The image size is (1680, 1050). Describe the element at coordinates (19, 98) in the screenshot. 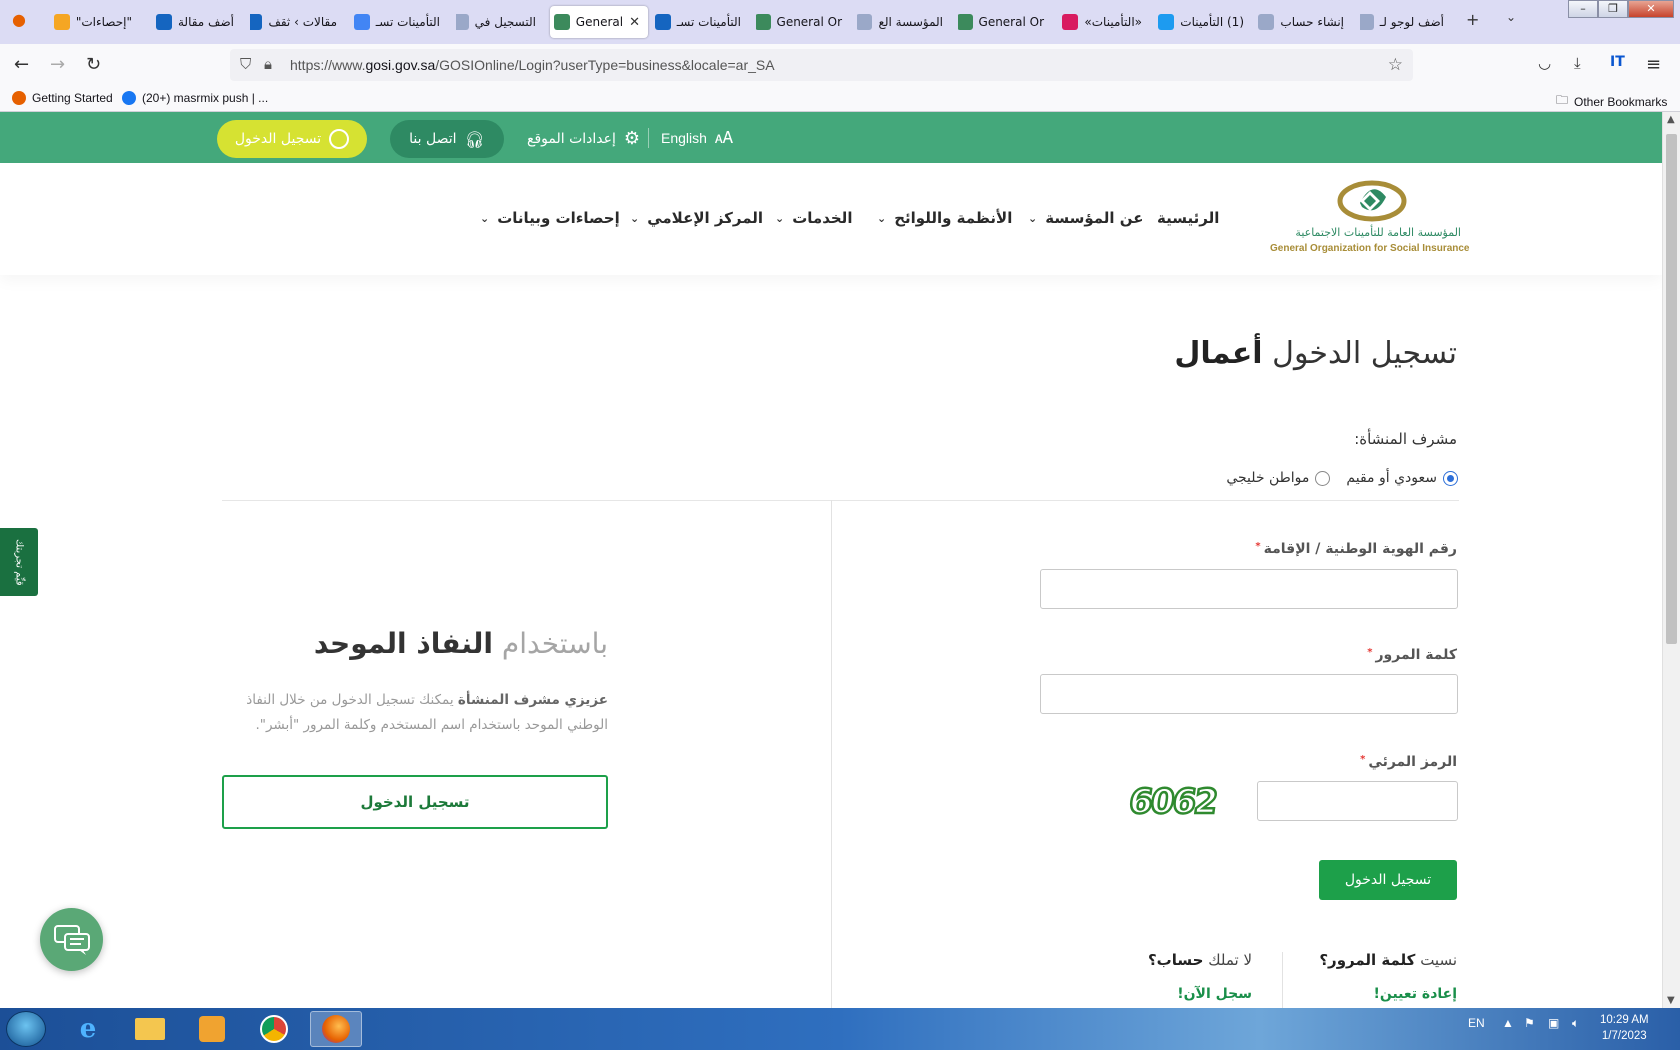

I see `firefox-icon` at that location.